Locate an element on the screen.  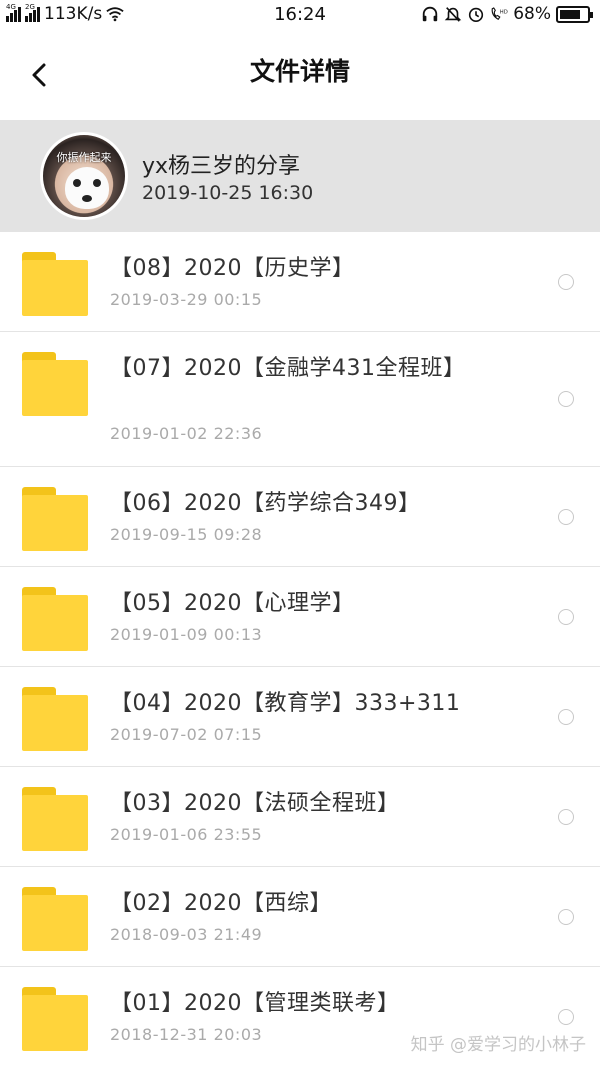
file-date: 2018-12-31 20:03 is located at coordinates (186, 1034).